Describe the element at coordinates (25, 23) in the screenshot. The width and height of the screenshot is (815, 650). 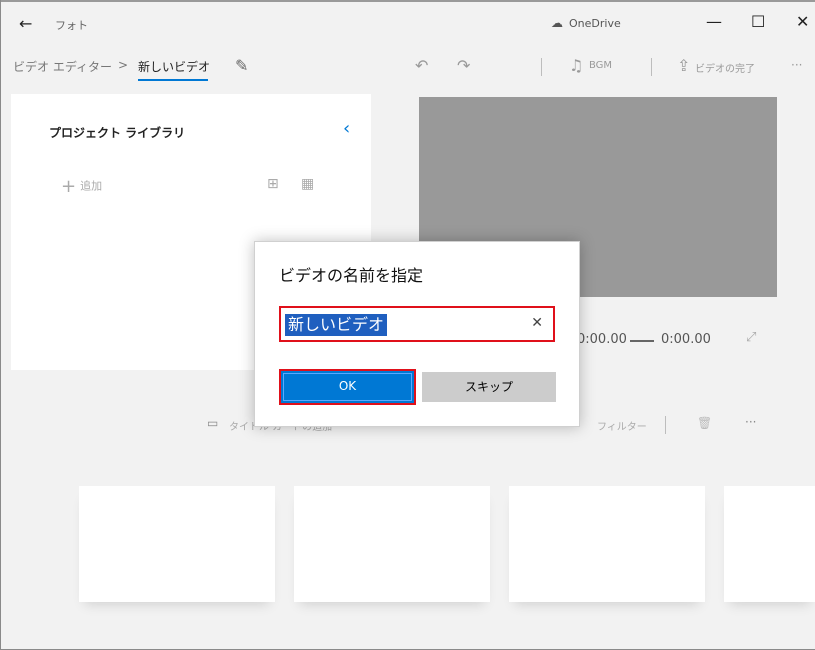
I see `back-arrow-icon: ←` at that location.